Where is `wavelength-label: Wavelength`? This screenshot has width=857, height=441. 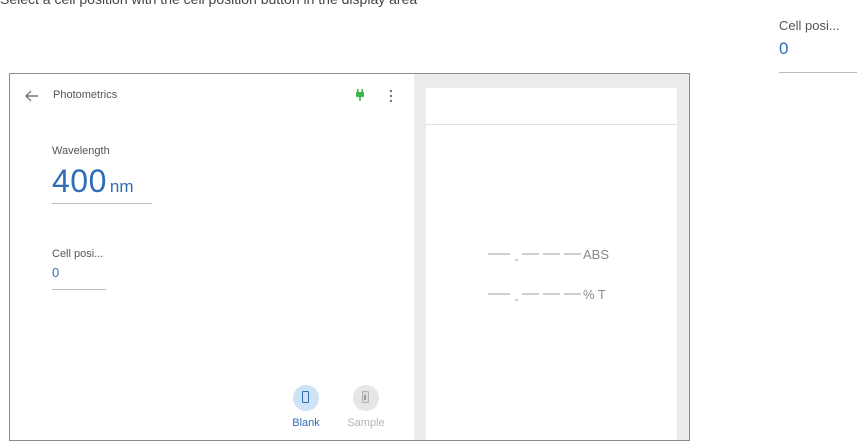
wavelength-label: Wavelength is located at coordinates (81, 151).